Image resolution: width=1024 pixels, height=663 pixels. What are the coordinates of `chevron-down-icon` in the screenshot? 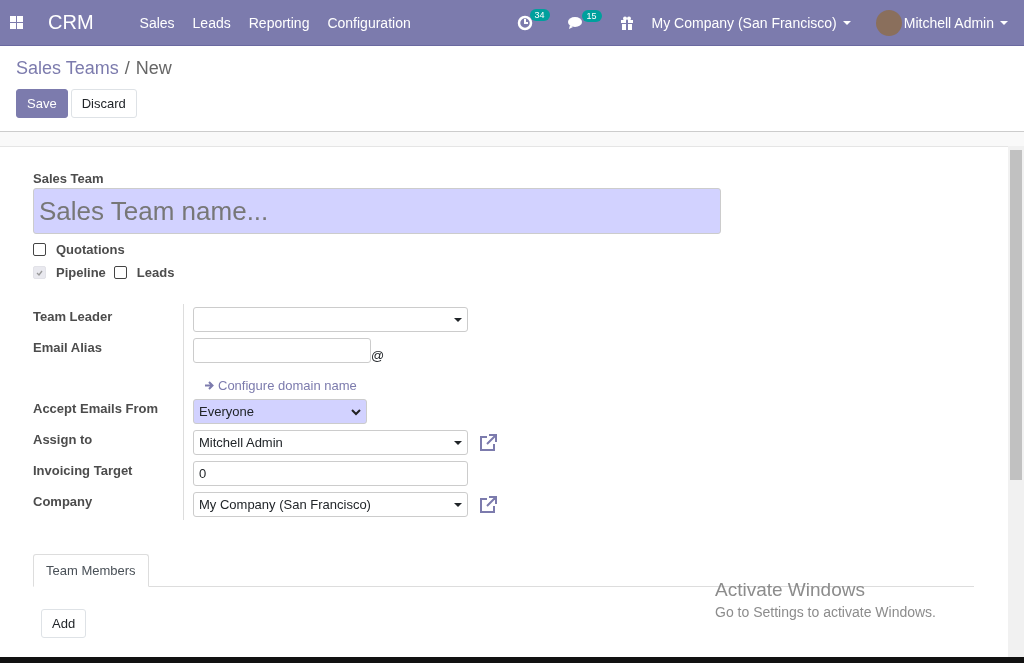 It's located at (356, 411).